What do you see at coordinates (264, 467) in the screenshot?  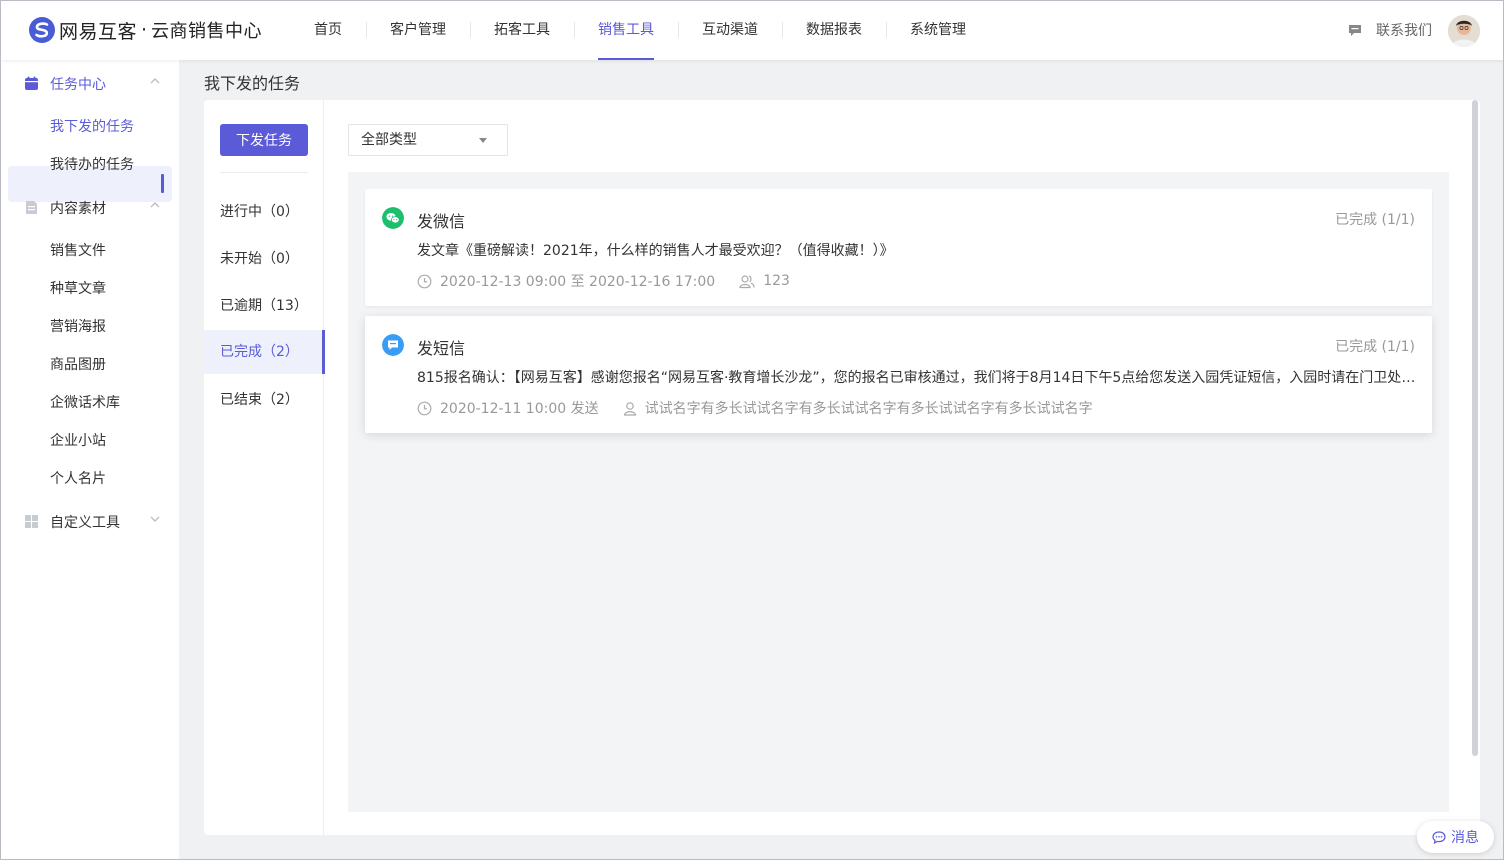 I see `status-filter-column: 下发任务 进行中（0） 未开始（0） 已逾期（13） 已完成（2） 已结束（2）` at bounding box center [264, 467].